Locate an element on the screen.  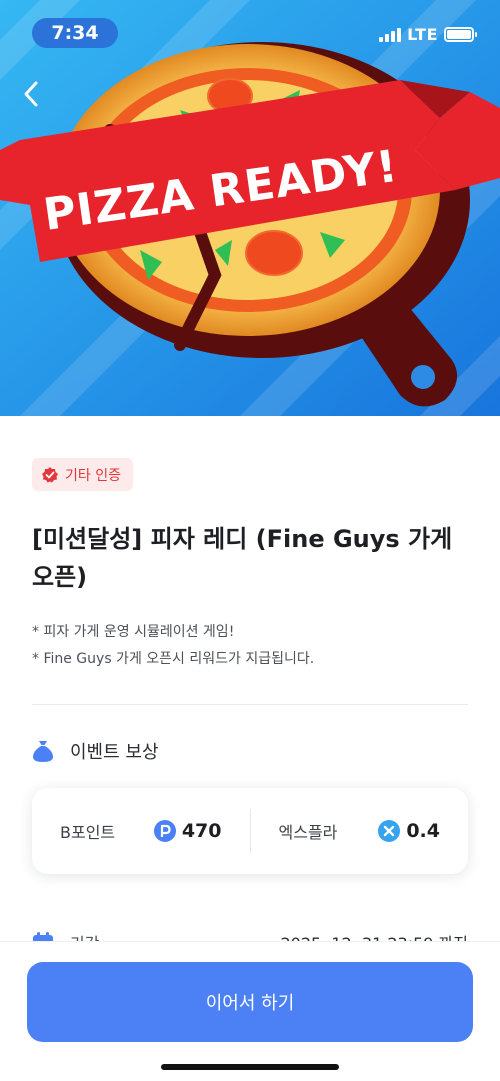
verified-check-icon is located at coordinates (50, 474).